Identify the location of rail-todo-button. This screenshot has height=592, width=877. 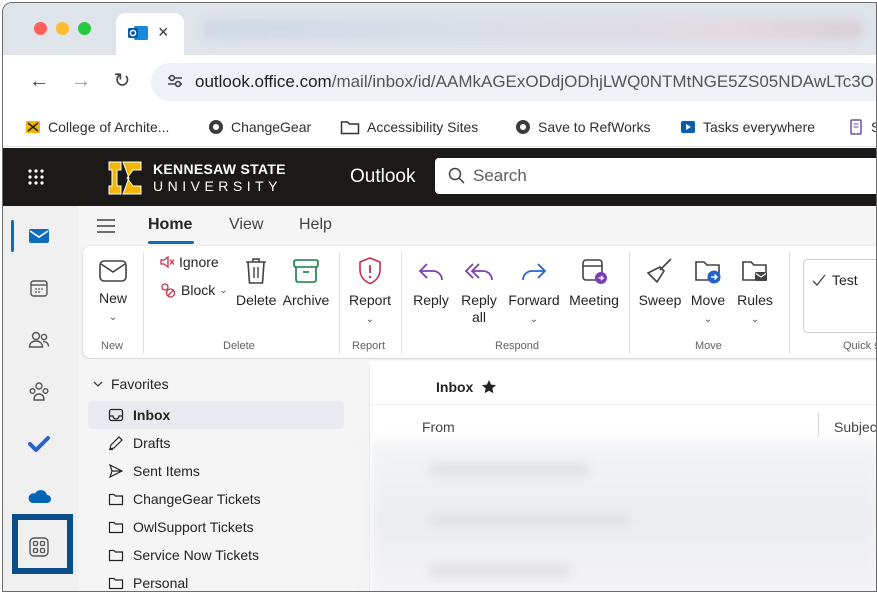
(39, 444).